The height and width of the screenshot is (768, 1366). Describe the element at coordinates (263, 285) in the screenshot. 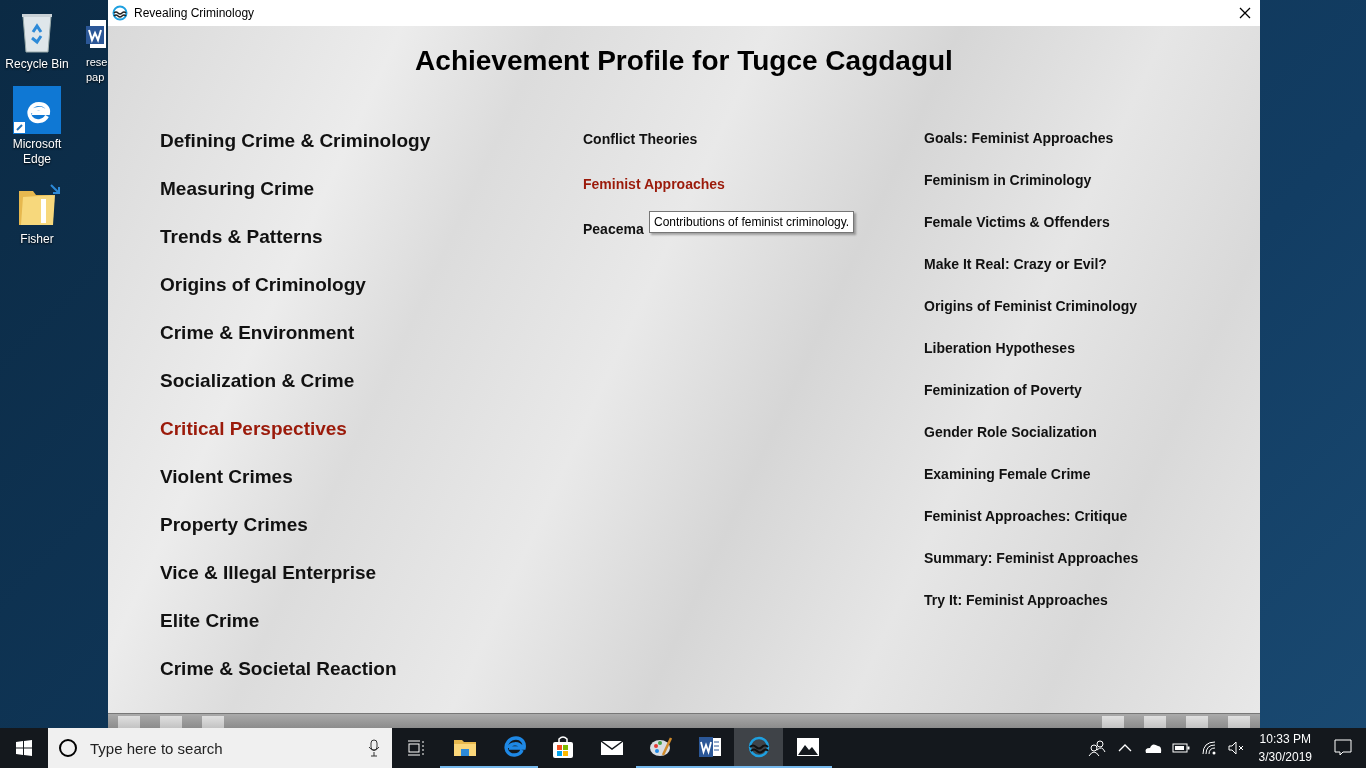

I see `chapter-link: Origins of Criminology` at that location.